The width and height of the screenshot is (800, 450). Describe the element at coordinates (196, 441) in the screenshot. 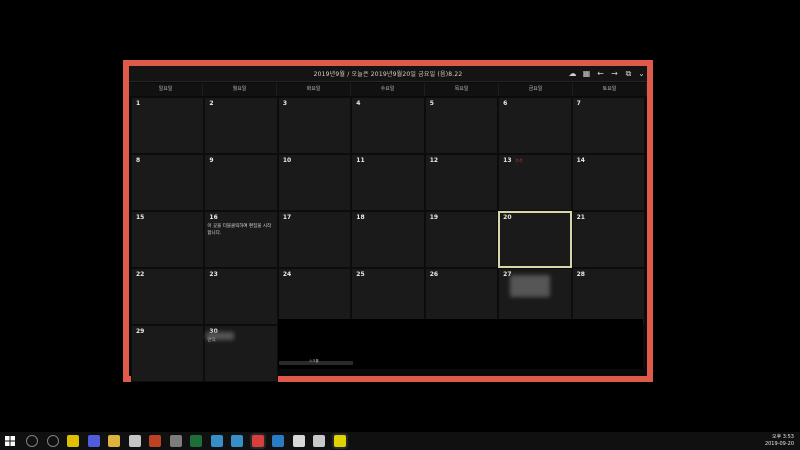

I see `excel-icon` at that location.